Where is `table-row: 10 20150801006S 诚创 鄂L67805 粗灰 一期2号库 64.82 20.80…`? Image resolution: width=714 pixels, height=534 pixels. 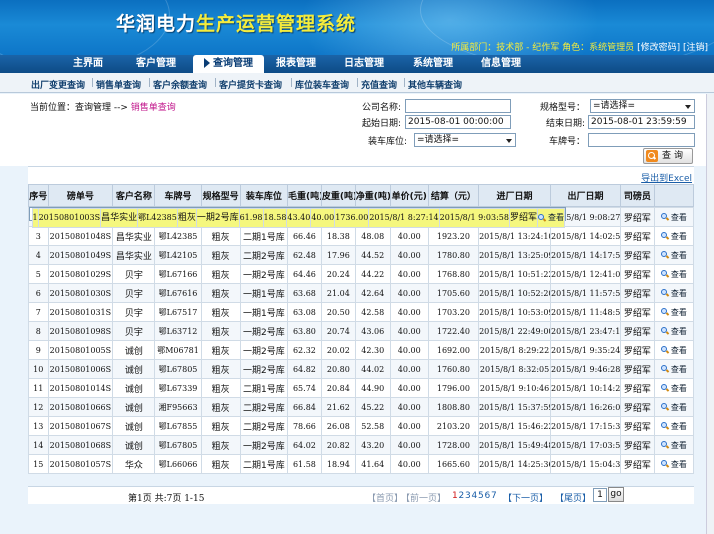 table-row: 10 20150801006S 诚创 鄂L67805 粗灰 一期2号库 64.82 20.80… is located at coordinates (361, 369).